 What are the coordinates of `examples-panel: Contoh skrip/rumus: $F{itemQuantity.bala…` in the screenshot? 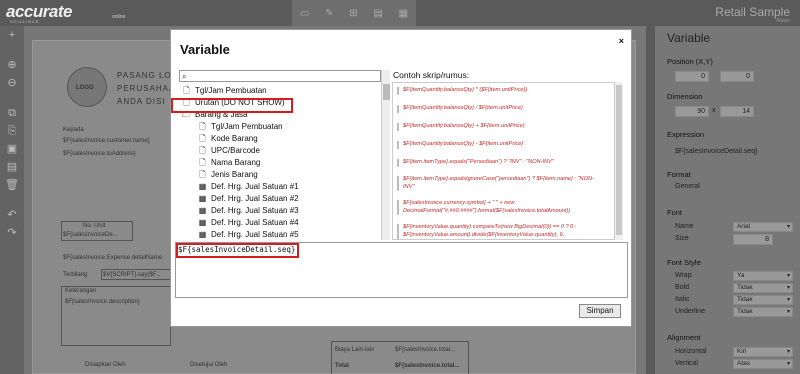 It's located at (507, 155).